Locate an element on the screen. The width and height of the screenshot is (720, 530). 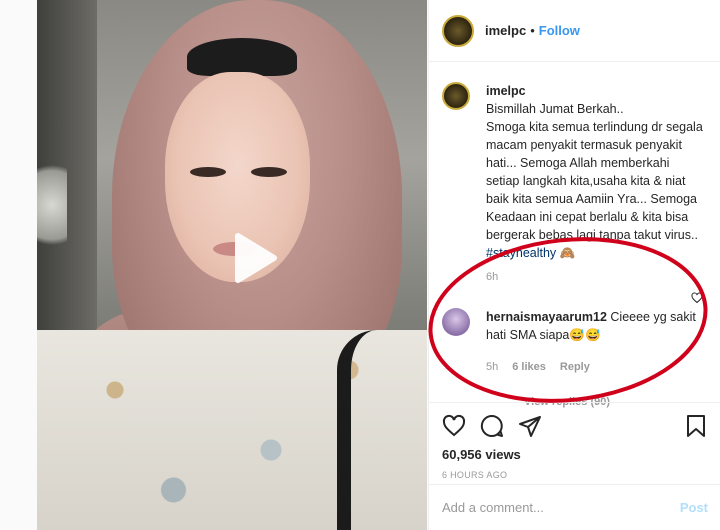
header-username: imelpc is located at coordinates (505, 30).